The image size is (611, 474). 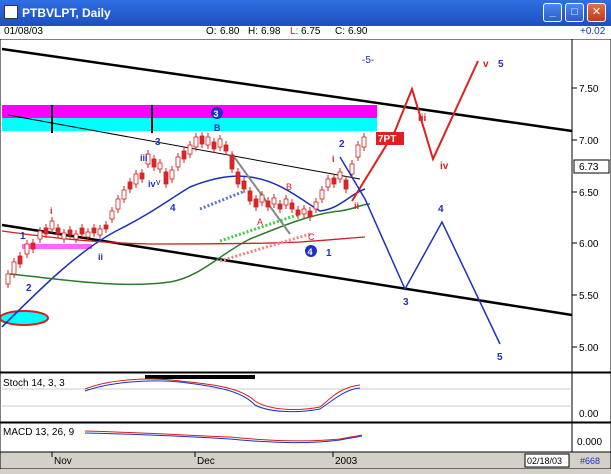 What do you see at coordinates (387, 139) in the screenshot?
I see `pt-tag-label: 7PT` at bounding box center [387, 139].